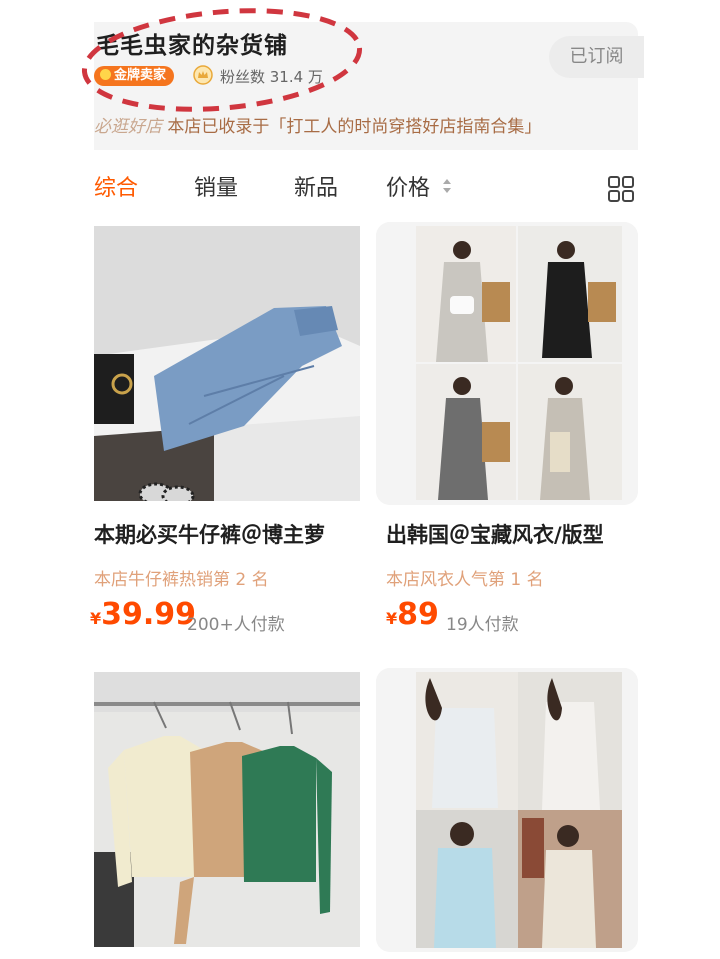 The width and height of the screenshot is (720, 959). What do you see at coordinates (507, 810) in the screenshot?
I see `product-image-blouse` at bounding box center [507, 810].